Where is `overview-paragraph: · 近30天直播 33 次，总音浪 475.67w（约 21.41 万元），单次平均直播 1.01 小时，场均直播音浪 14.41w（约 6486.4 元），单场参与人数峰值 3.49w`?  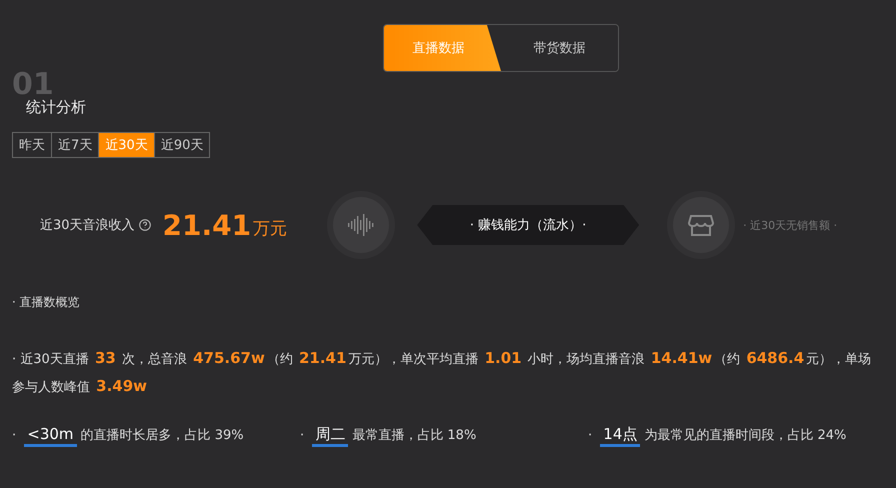 overview-paragraph: · 近30天直播 33 次，总音浪 475.67w（约 21.41 万元），单次平均直播 1.01 小时，场均直播音浪 14.41w（约 6486.4 元），单场参与人数峰值 3.49w is located at coordinates (442, 372).